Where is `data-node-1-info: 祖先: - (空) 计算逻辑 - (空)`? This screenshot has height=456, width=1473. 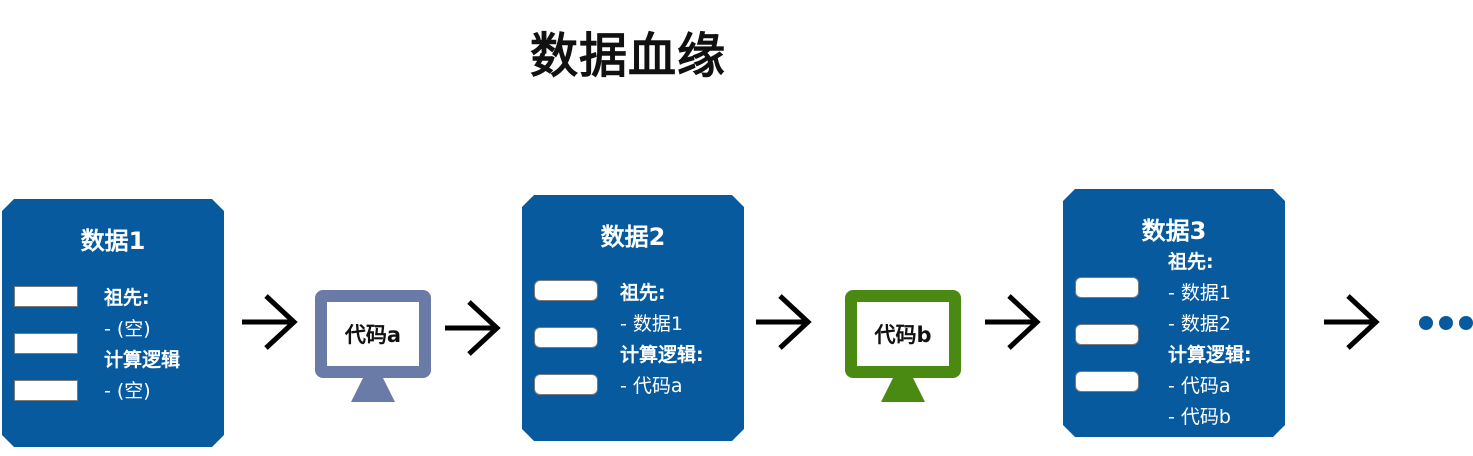
data-node-1-info: 祖先: - (空) 计算逻辑 - (空) is located at coordinates (142, 345).